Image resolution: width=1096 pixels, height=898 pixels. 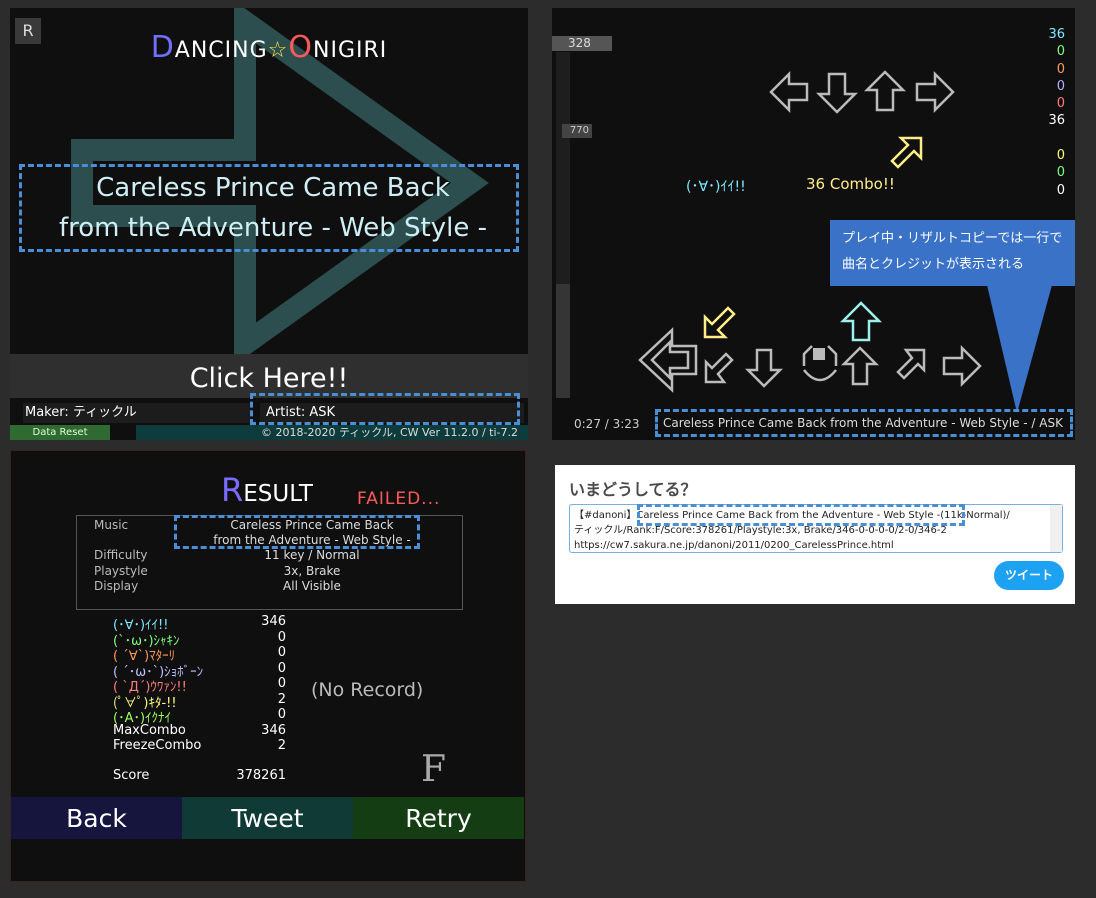 What do you see at coordinates (261, 775) in the screenshot?
I see `score-value: 378261` at bounding box center [261, 775].